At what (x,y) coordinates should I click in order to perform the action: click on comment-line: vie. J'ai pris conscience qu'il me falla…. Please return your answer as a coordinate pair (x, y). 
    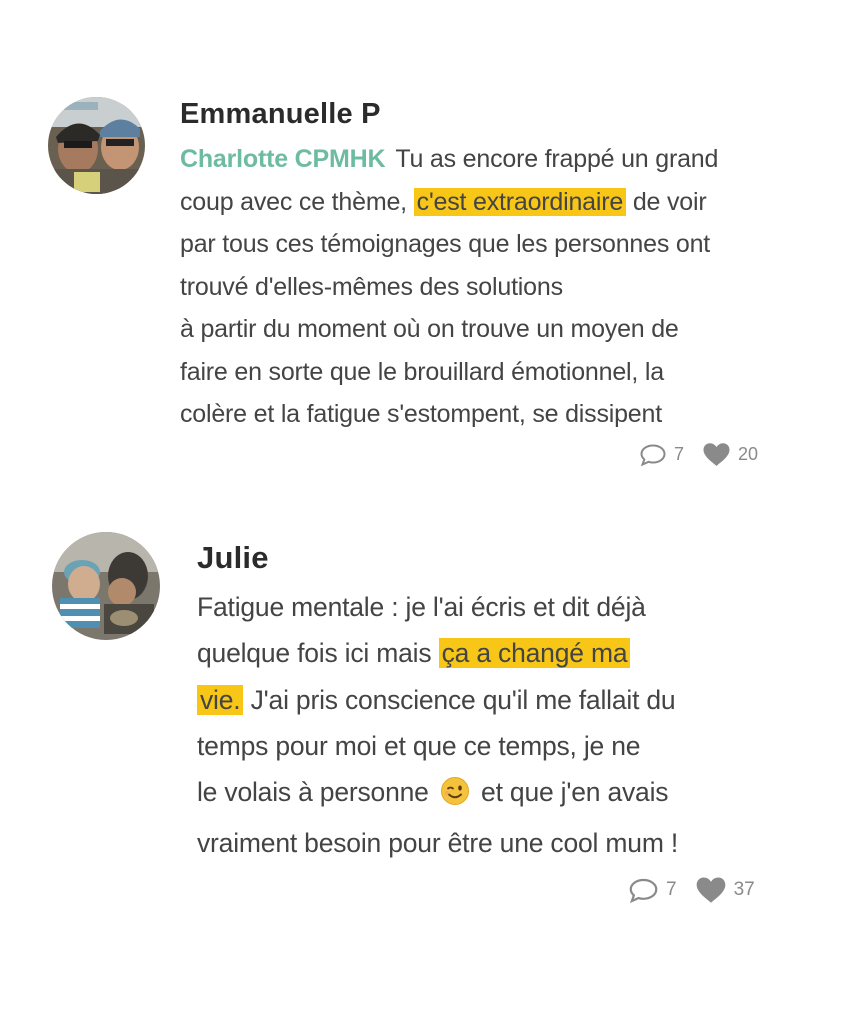
    Looking at the image, I should click on (437, 700).